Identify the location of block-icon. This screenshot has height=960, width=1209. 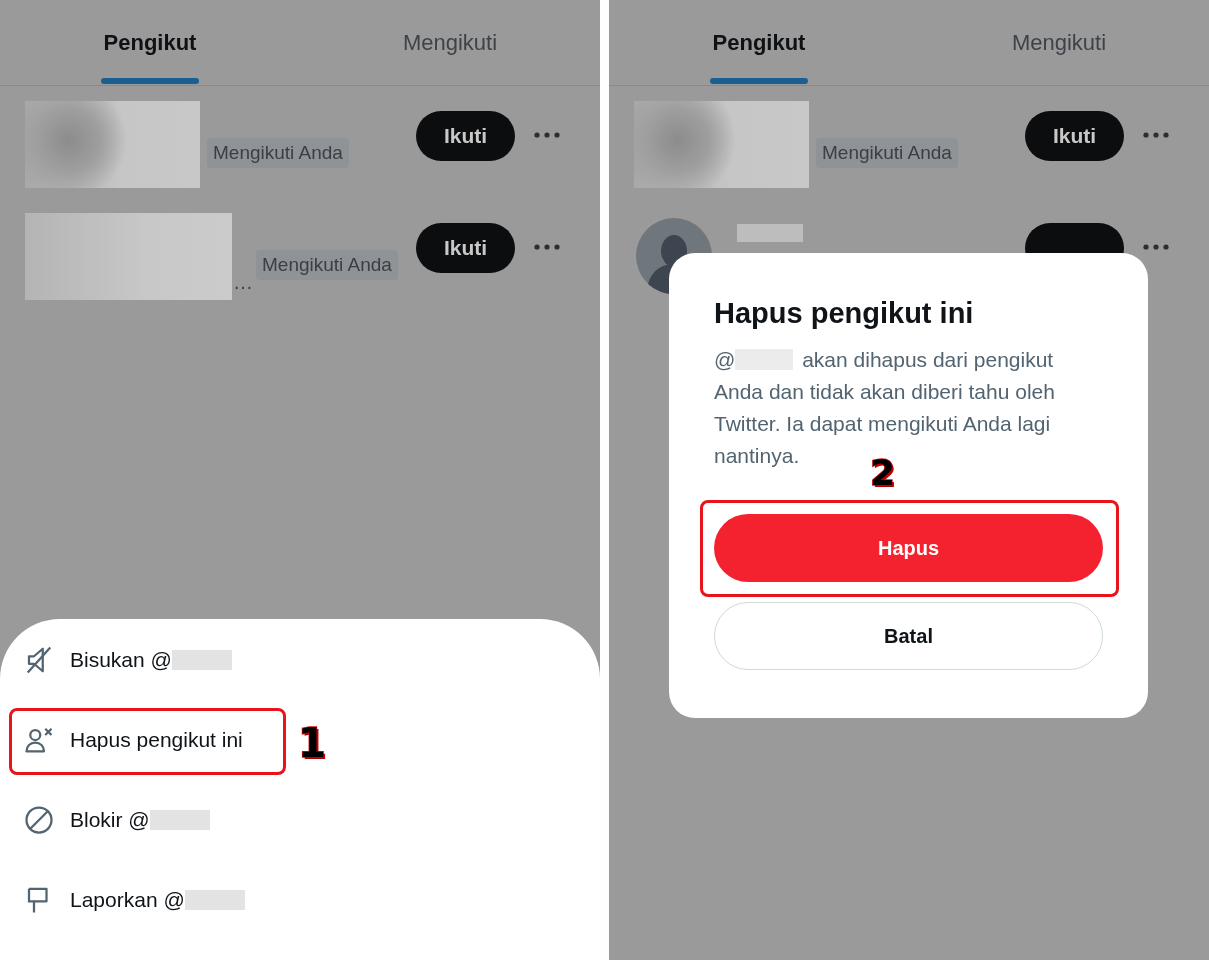
(39, 820).